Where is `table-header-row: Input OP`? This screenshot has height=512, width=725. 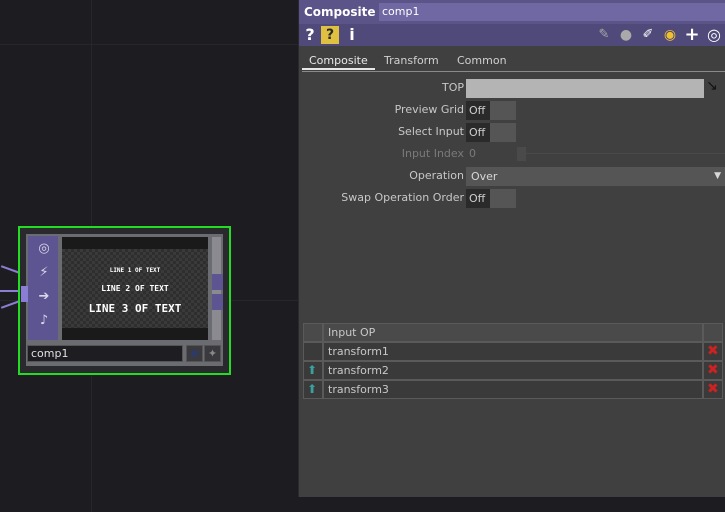 table-header-row: Input OP is located at coordinates (513, 332).